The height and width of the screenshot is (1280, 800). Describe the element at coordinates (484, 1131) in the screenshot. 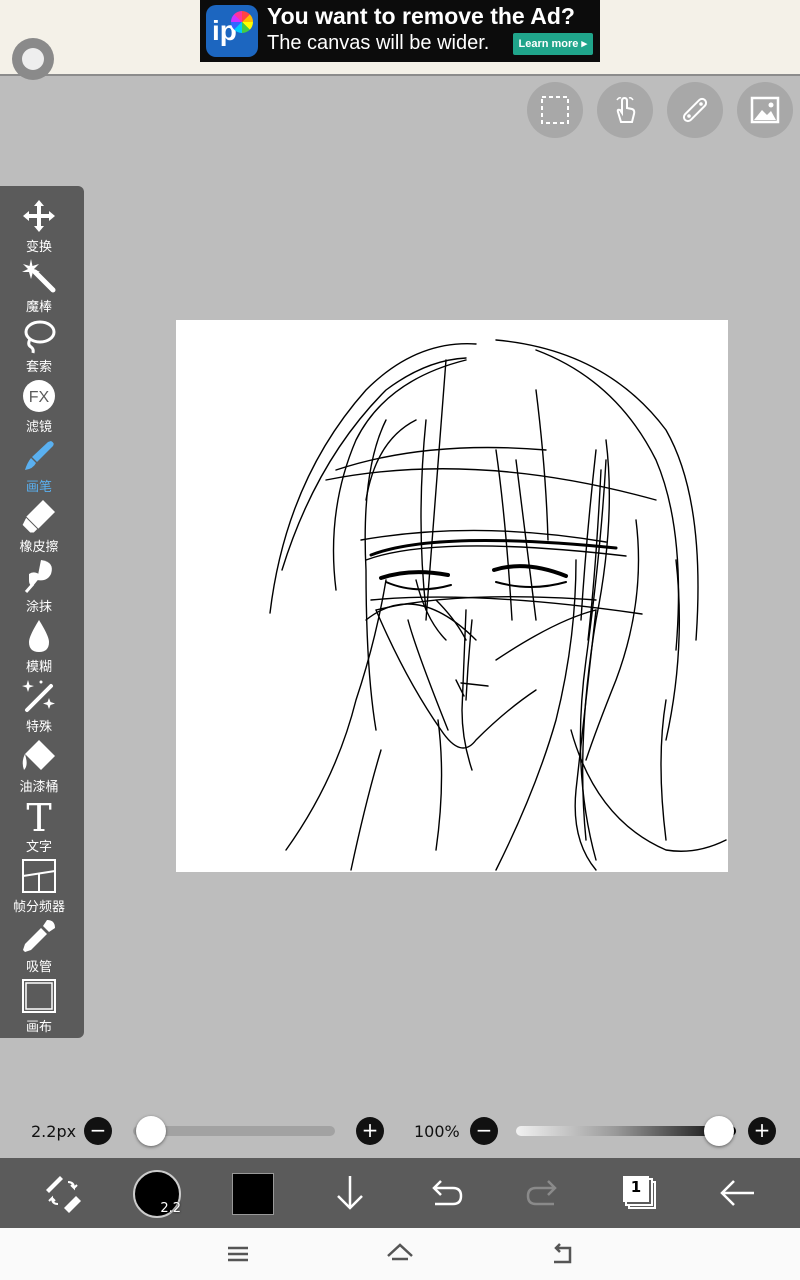

I see `opacity-decrease-button: −` at that location.